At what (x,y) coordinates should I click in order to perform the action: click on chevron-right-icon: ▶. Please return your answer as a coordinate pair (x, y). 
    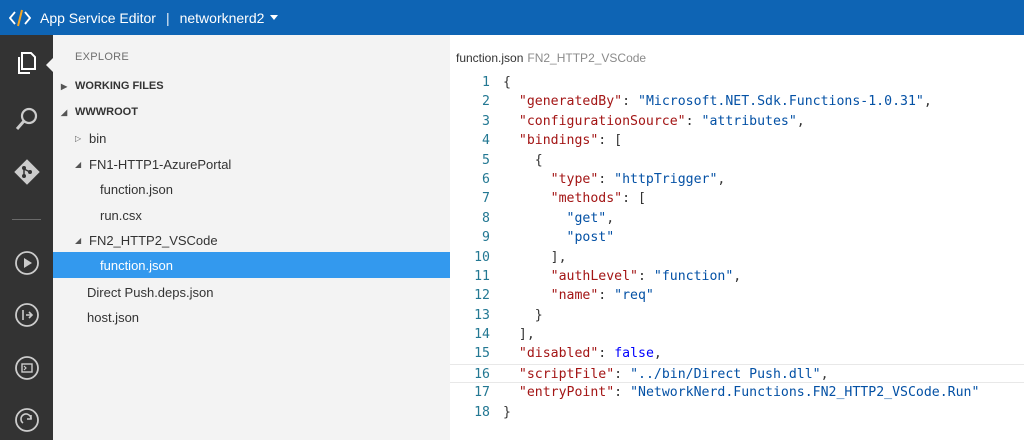
    Looking at the image, I should click on (64, 86).